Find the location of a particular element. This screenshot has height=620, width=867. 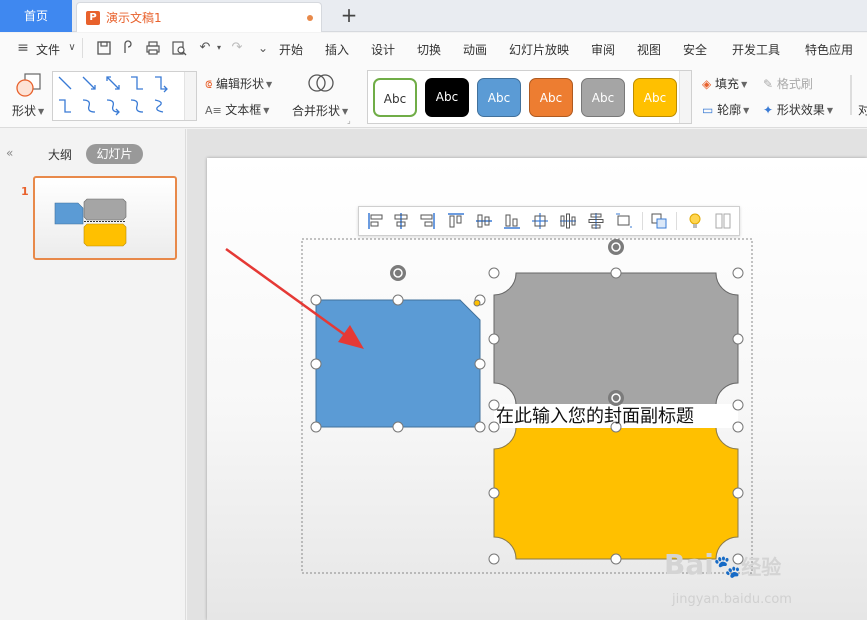

adjust-handle-icon is located at coordinates (477, 303).